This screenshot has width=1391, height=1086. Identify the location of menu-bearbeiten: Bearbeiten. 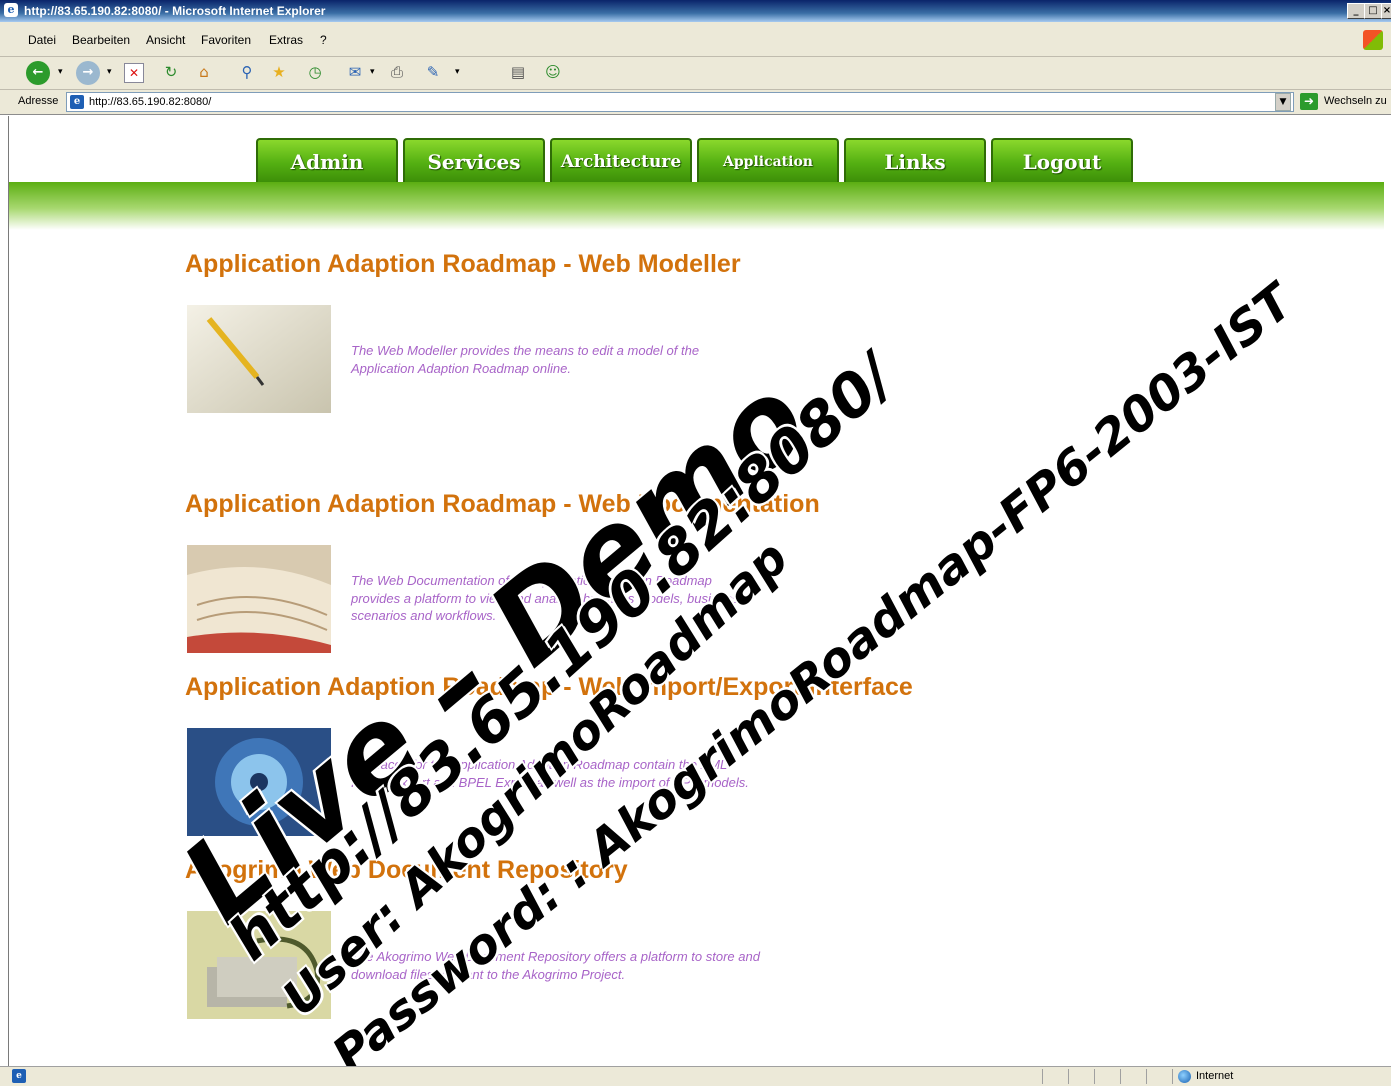
(101, 40).